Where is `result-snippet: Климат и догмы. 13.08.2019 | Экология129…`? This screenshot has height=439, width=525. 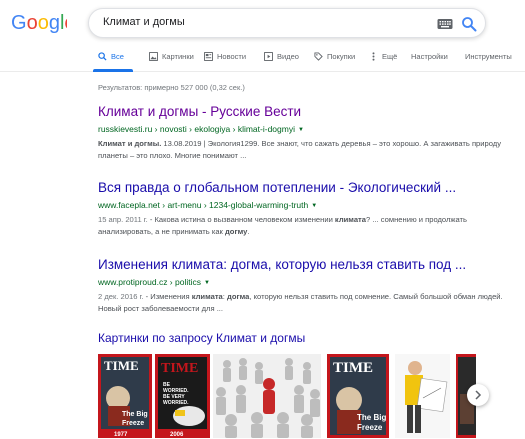
result-snippet: Климат и догмы. 13.08.2019 | Экология129… is located at coordinates (300, 149).